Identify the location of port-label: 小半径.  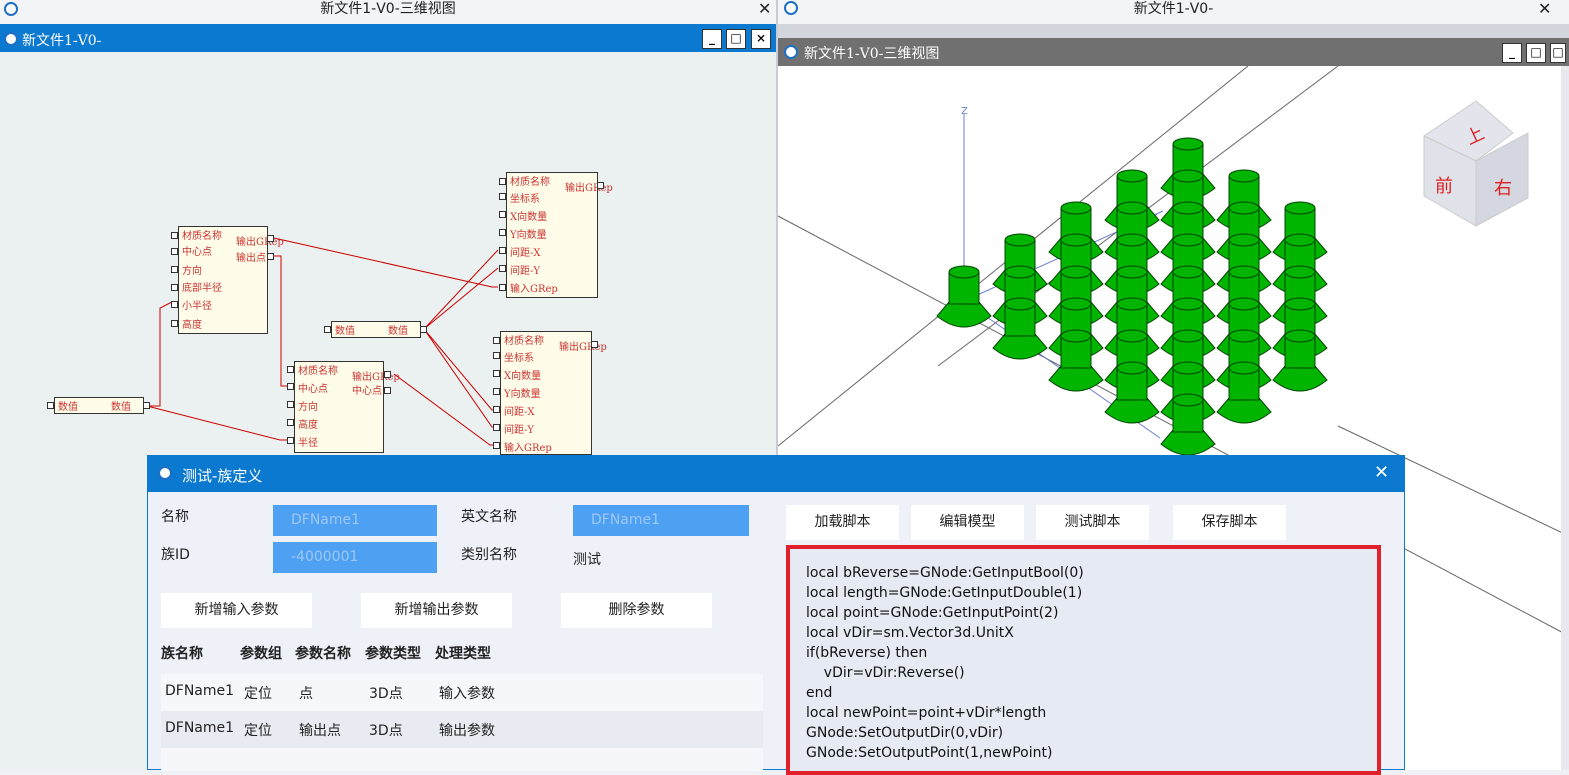
(197, 306).